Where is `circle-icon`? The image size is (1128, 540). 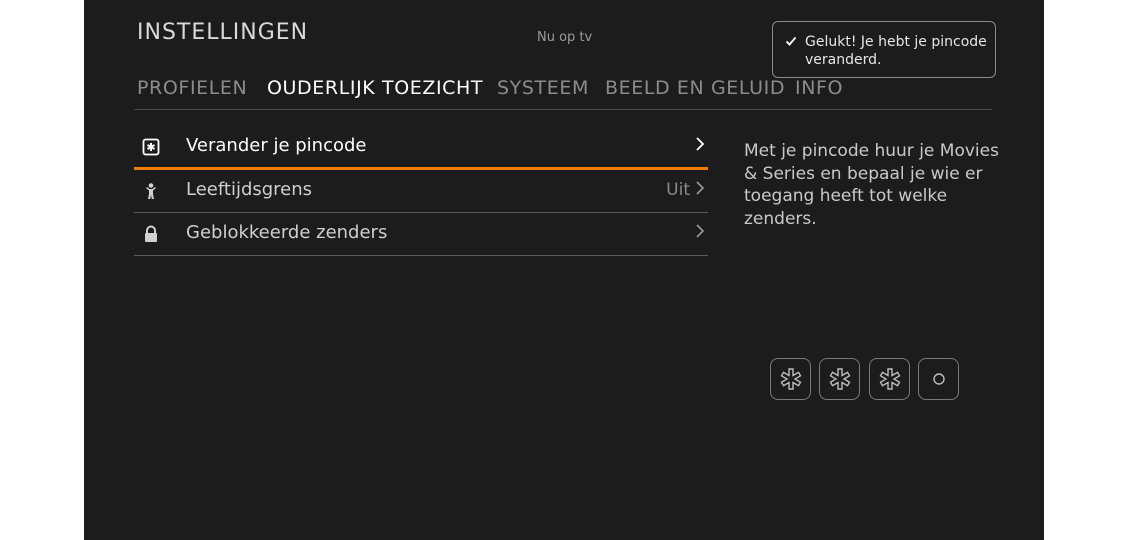
circle-icon is located at coordinates (938, 379).